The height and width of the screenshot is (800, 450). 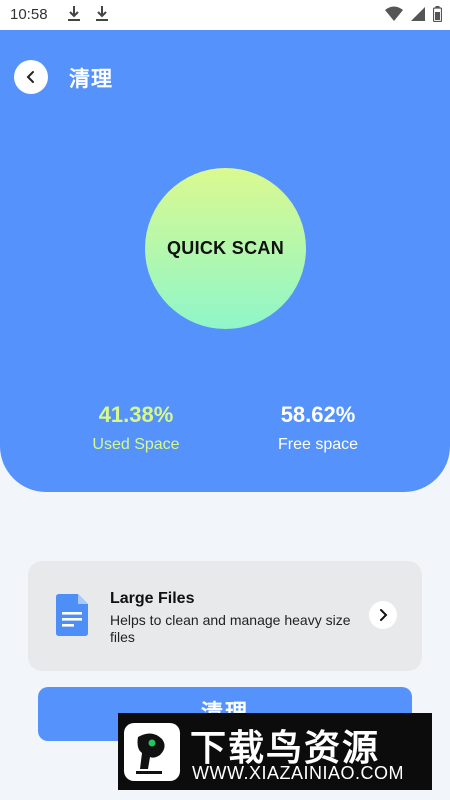 What do you see at coordinates (437, 14) in the screenshot?
I see `battery-icon` at bounding box center [437, 14].